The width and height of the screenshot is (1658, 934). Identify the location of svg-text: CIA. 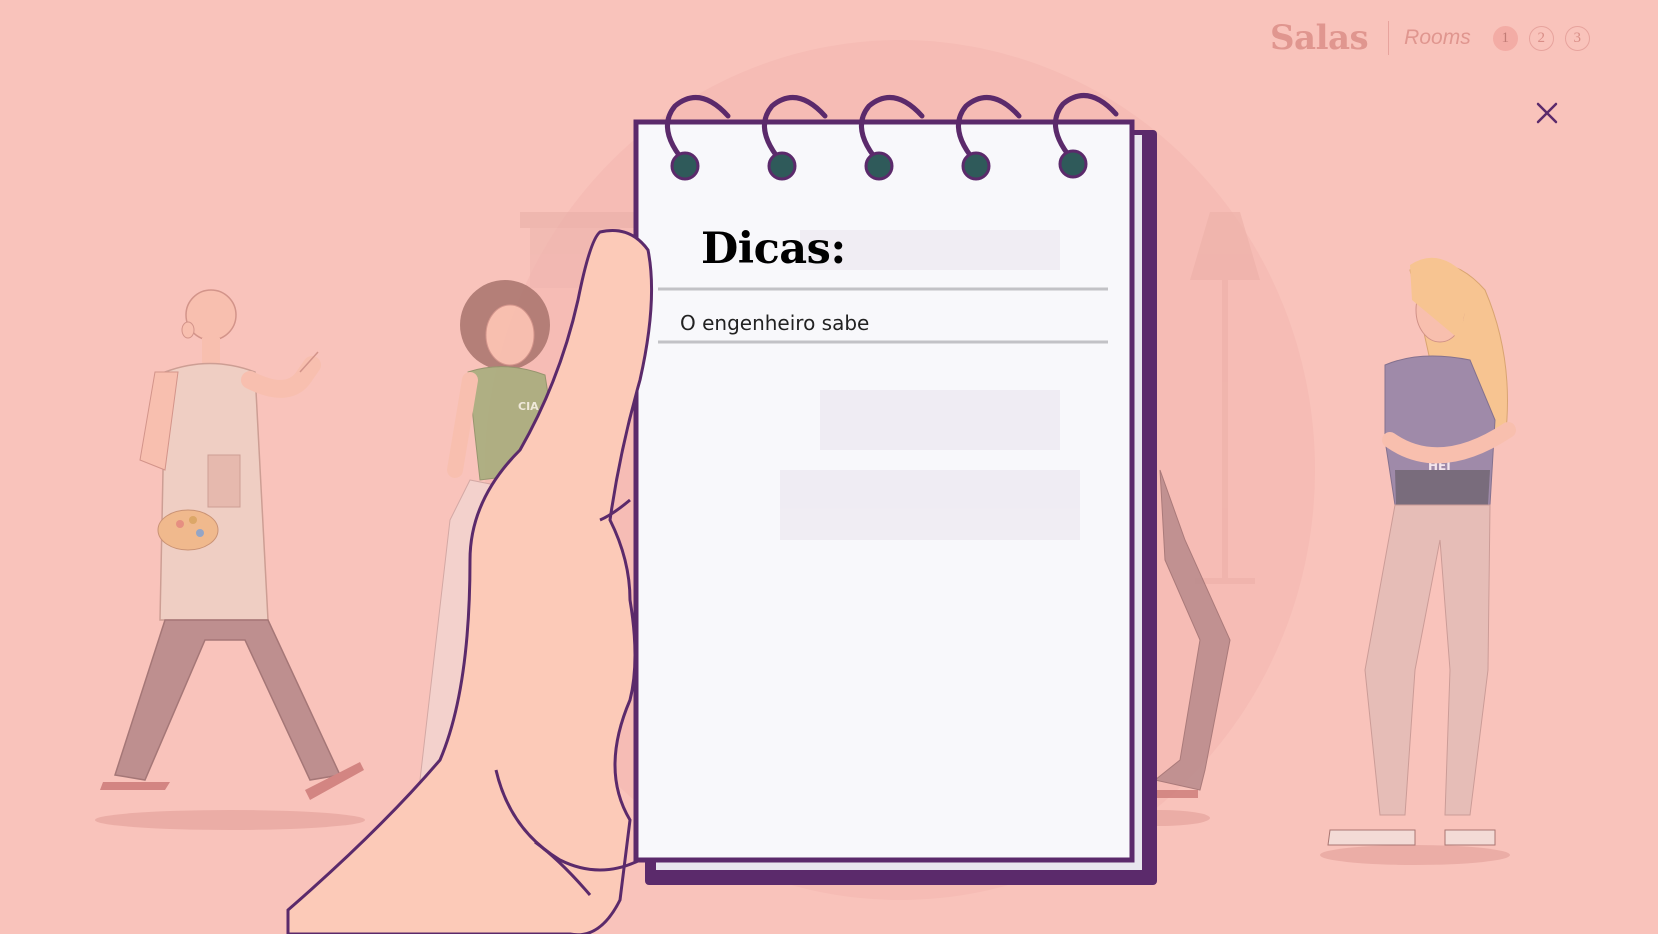
(528, 406).